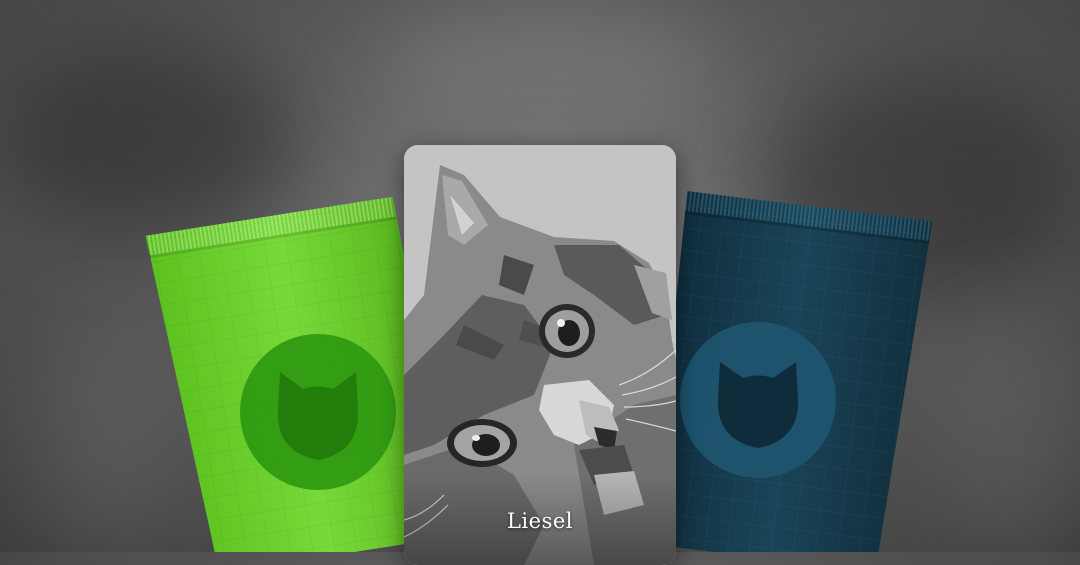 This screenshot has width=1080, height=565. Describe the element at coordinates (539, 521) in the screenshot. I see `card-name: Liesel` at that location.